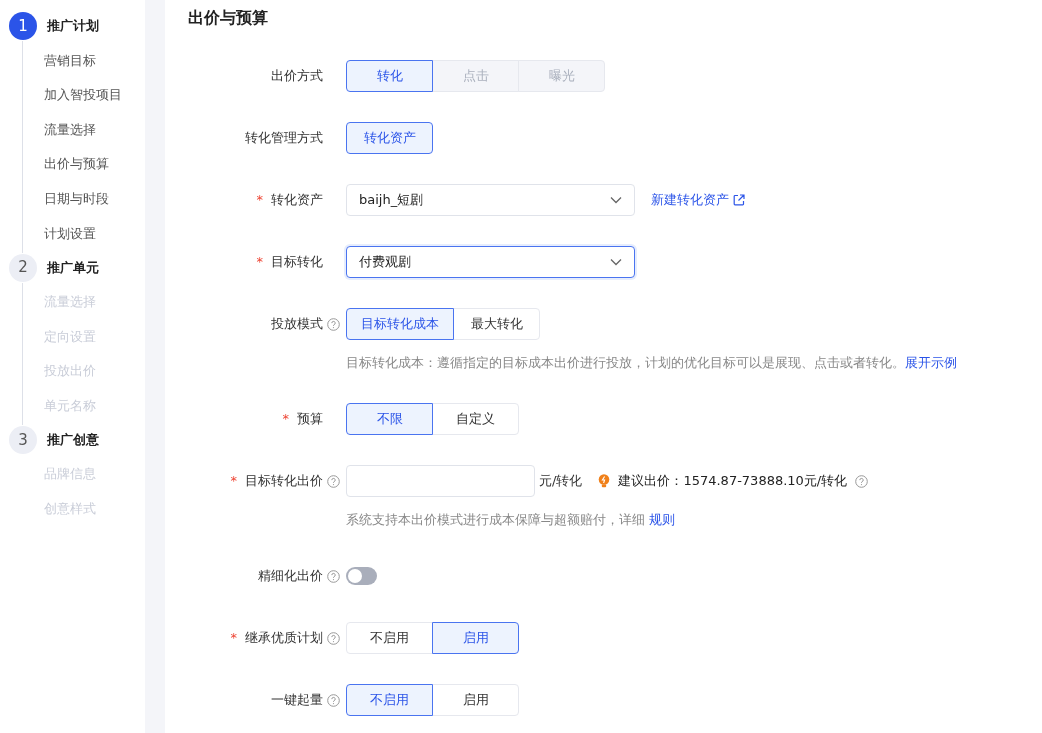 This screenshot has height=733, width=1042. I want to click on select-field: 付费观剧, so click(490, 262).